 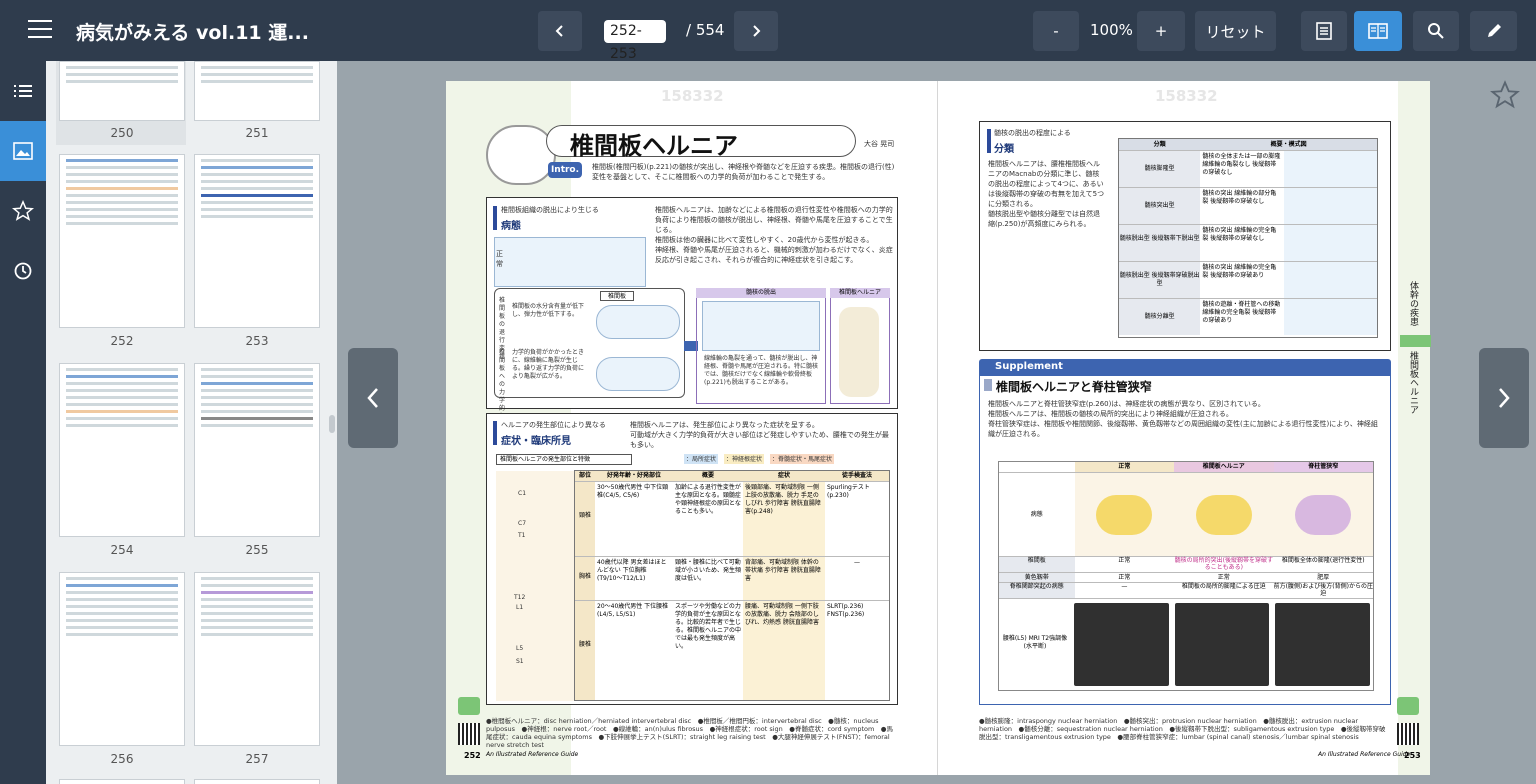 I want to click on spread-view-button, so click(x=1378, y=31).